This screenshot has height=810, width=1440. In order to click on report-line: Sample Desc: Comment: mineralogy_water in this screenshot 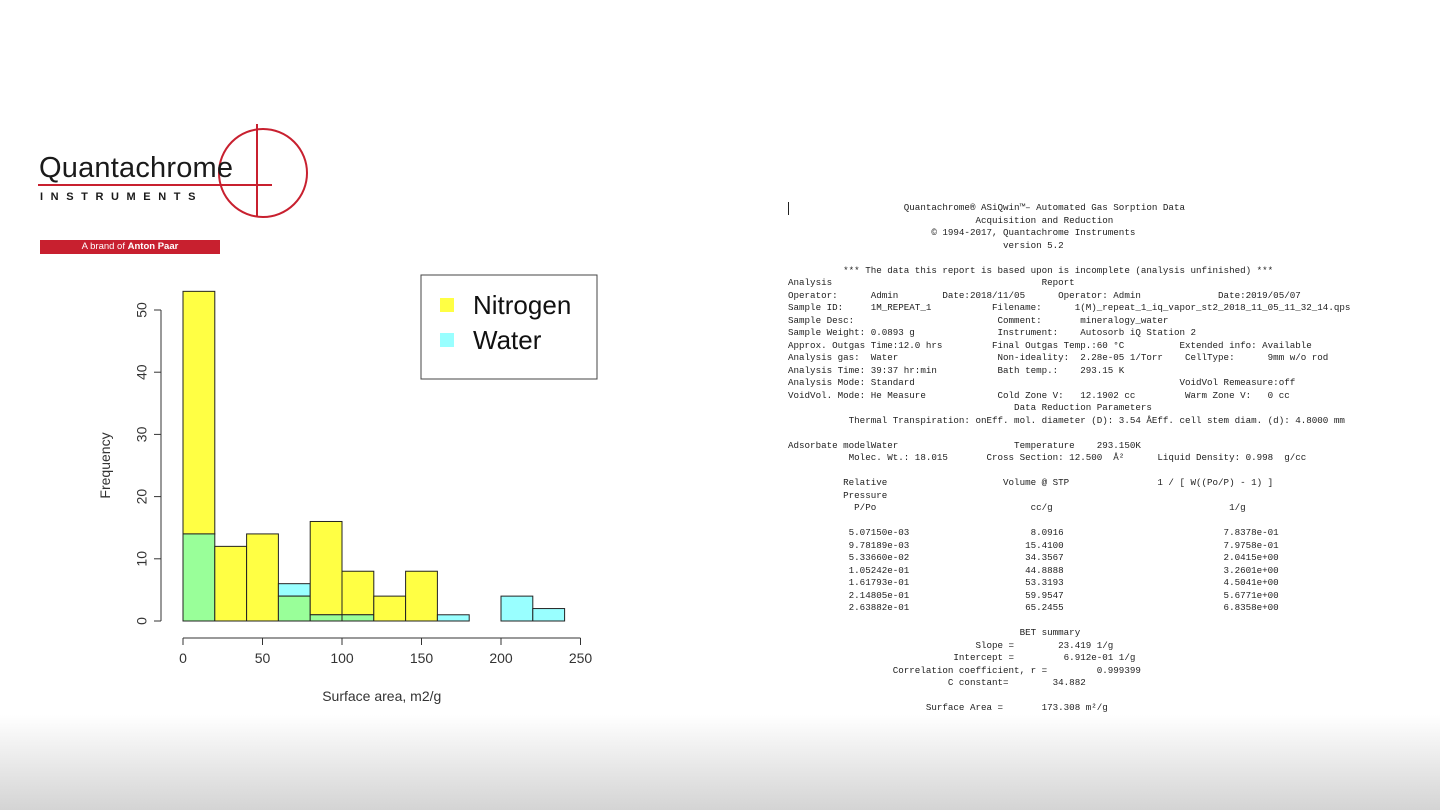, I will do `click(978, 320)`.